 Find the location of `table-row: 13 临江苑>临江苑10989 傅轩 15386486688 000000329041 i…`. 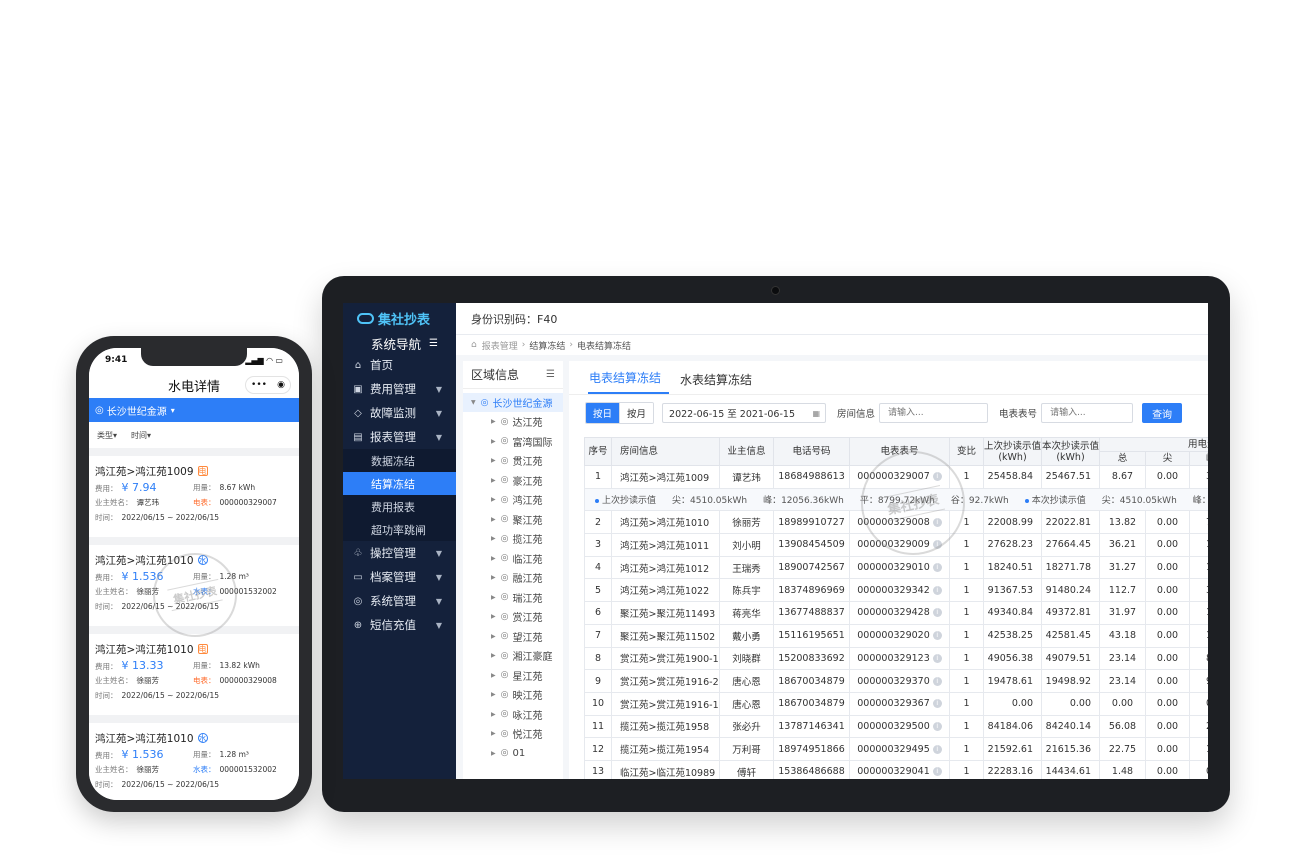

table-row: 13 临江苑>临江苑10989 傅轩 15386486688 000000329041 i… is located at coordinates (896, 769).